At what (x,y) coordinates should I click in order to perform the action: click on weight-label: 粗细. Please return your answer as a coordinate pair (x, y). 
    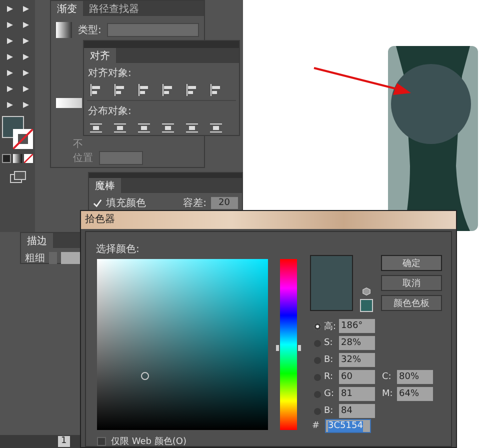
    Looking at the image, I should click on (35, 258).